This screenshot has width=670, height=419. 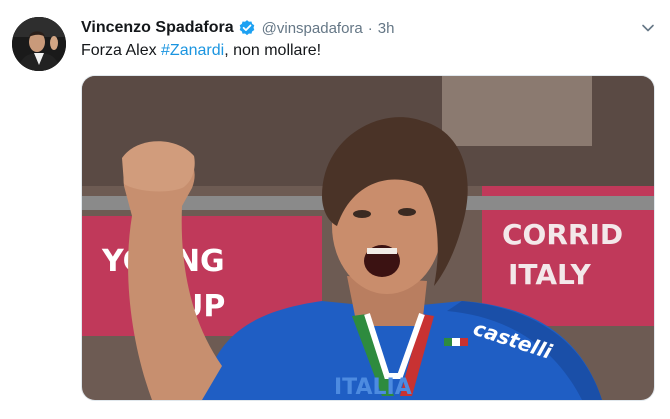 I want to click on hashtag-link: #Zanardi, so click(x=192, y=50).